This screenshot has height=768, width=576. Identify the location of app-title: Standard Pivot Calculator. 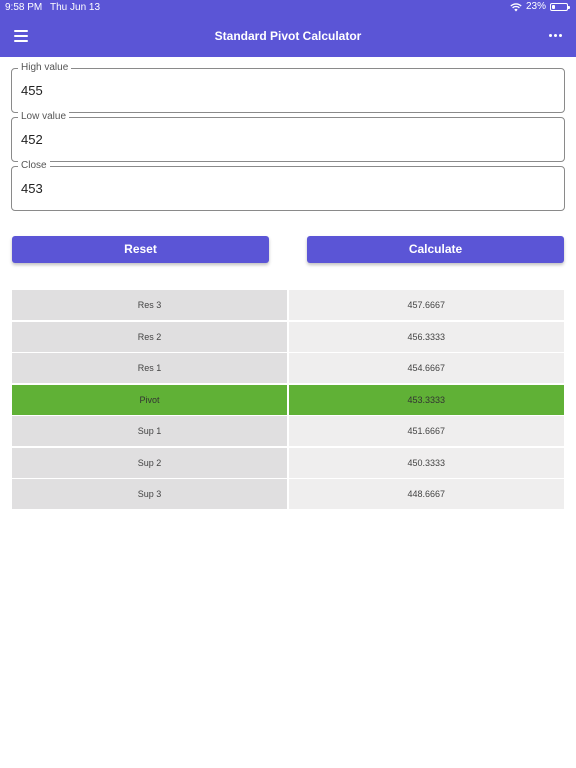
(288, 36).